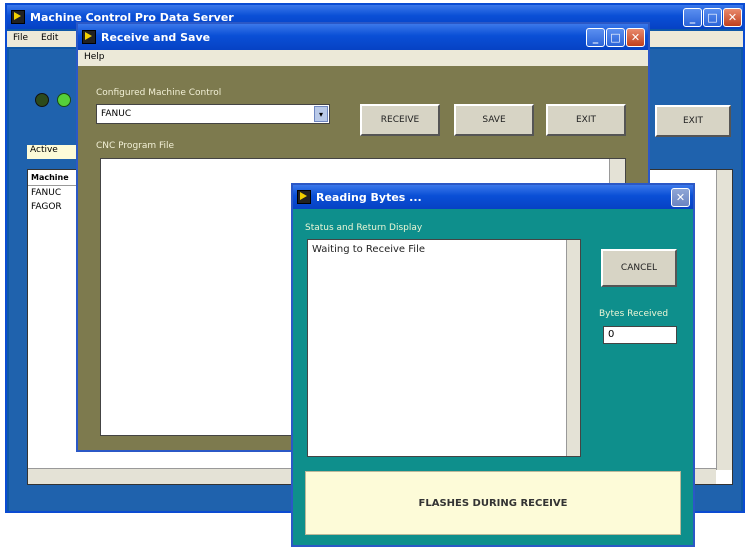  I want to click on status-led-on, so click(64, 100).